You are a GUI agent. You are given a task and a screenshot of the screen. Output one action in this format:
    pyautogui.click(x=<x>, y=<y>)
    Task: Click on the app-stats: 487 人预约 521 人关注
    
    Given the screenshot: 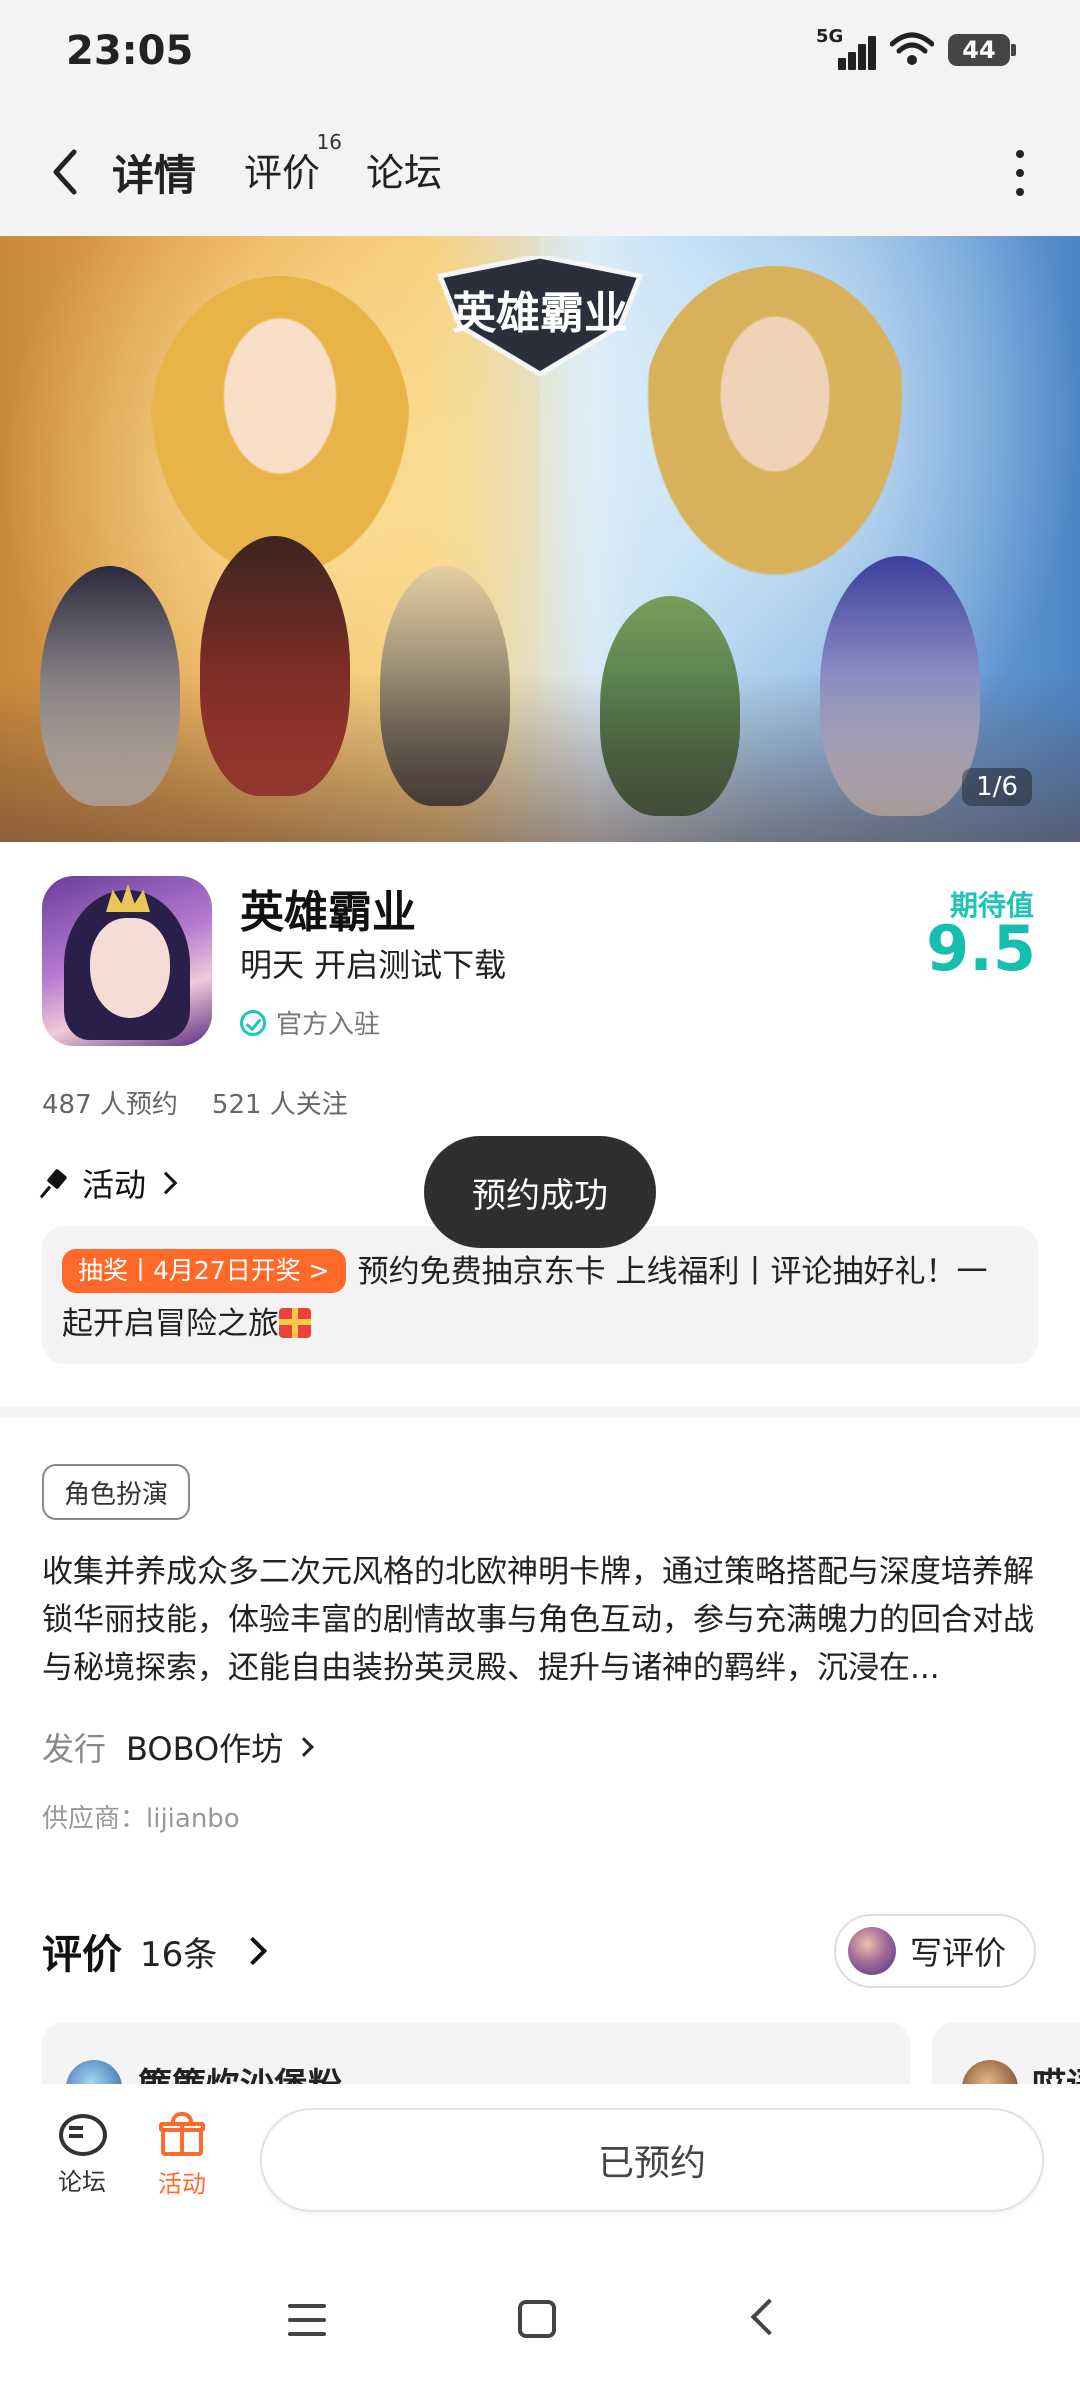 What is the action you would take?
    pyautogui.click(x=195, y=1102)
    